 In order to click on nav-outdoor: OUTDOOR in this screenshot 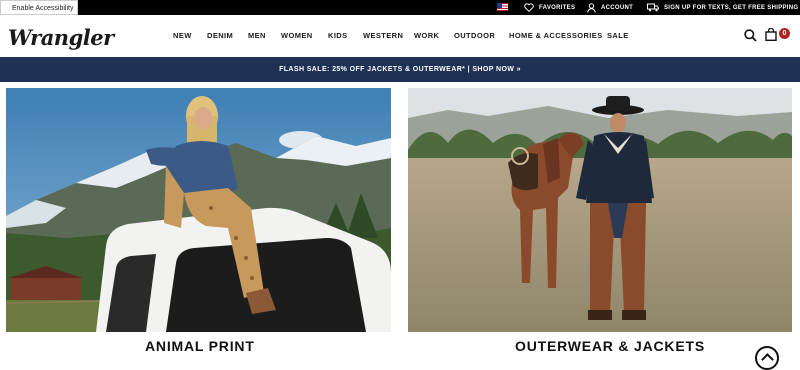, I will do `click(474, 35)`.